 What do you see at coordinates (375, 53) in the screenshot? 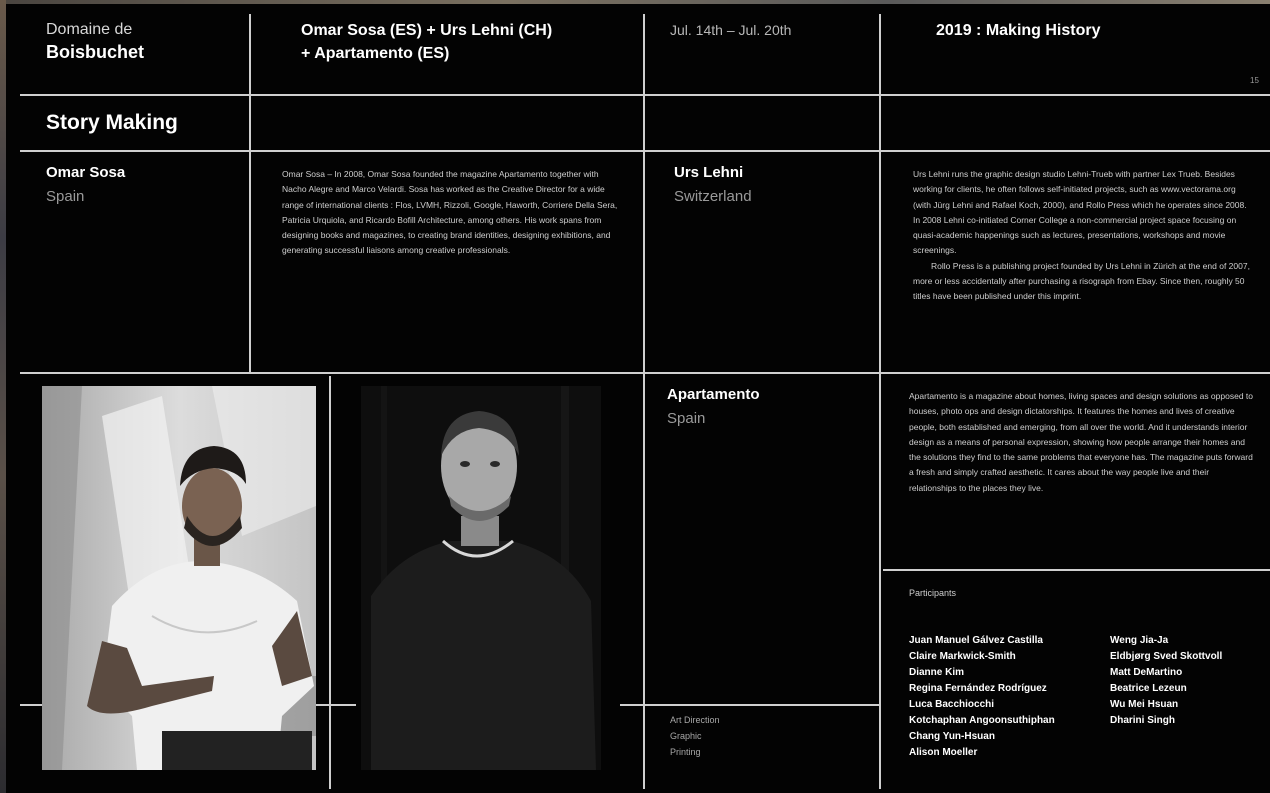
I see `participants-heading-2: + Apartamento (ES)` at bounding box center [375, 53].